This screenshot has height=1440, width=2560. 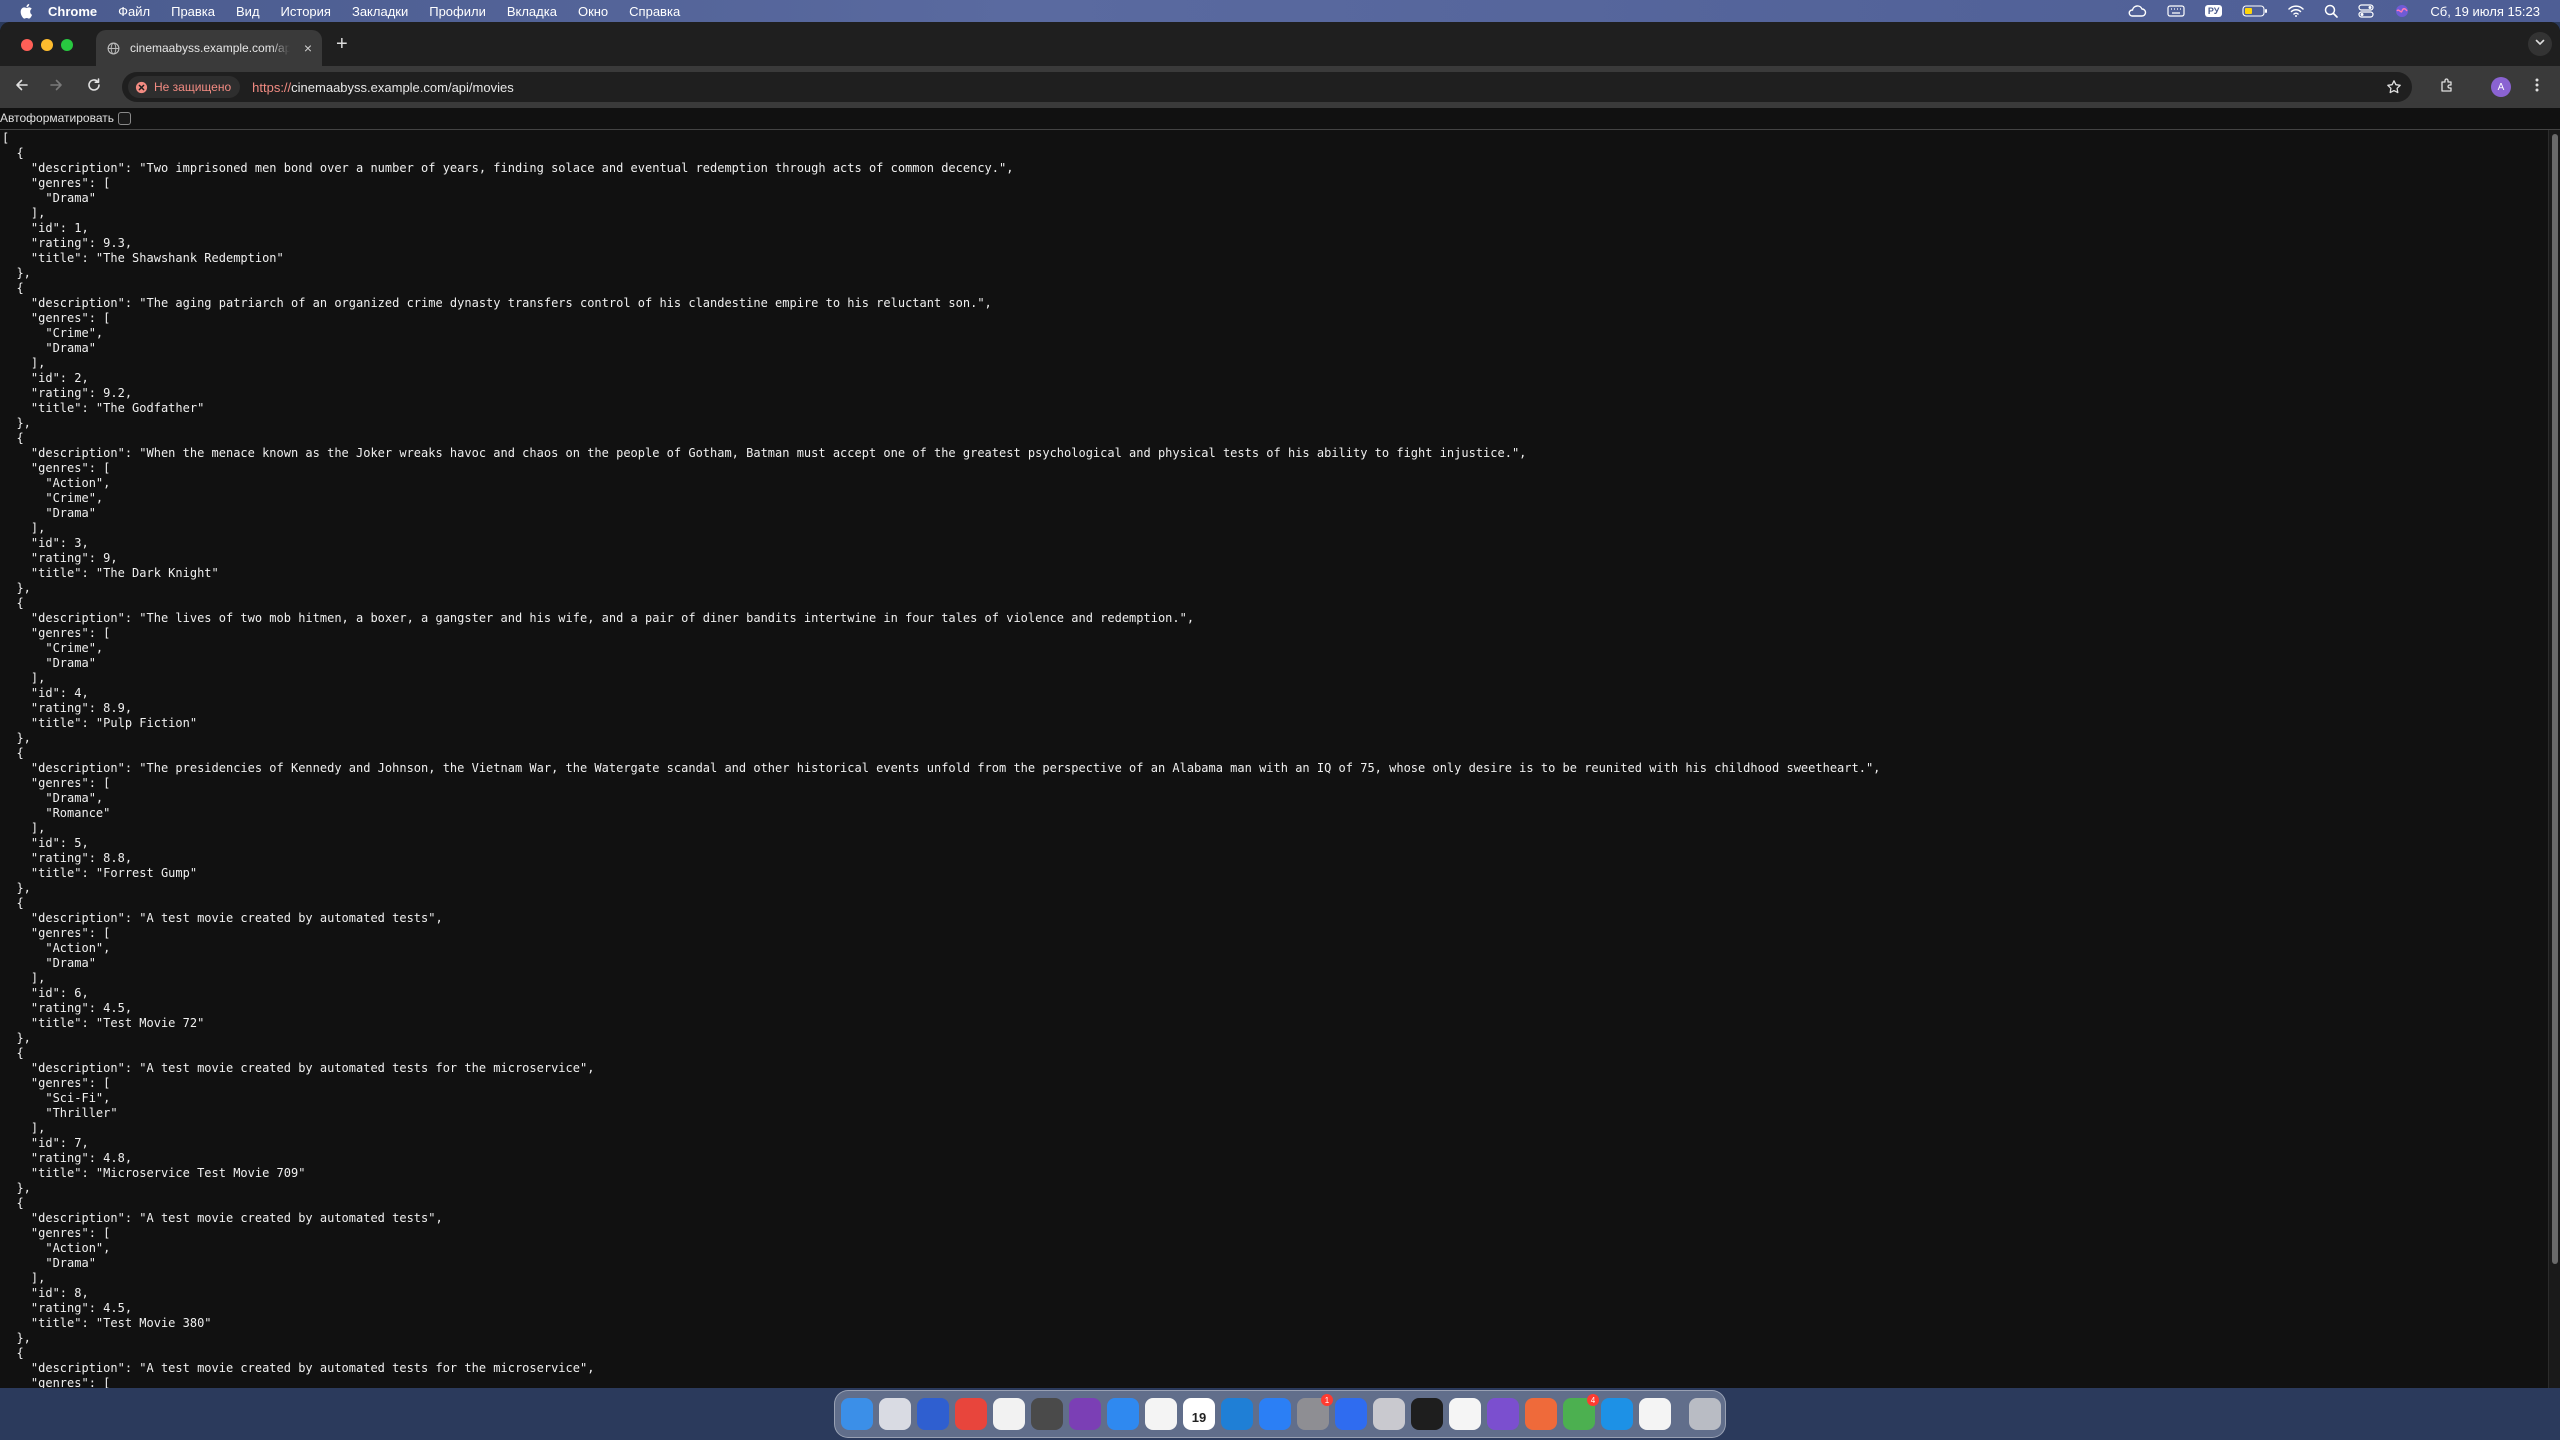 I want to click on safari-icon, so click(x=1123, y=1414).